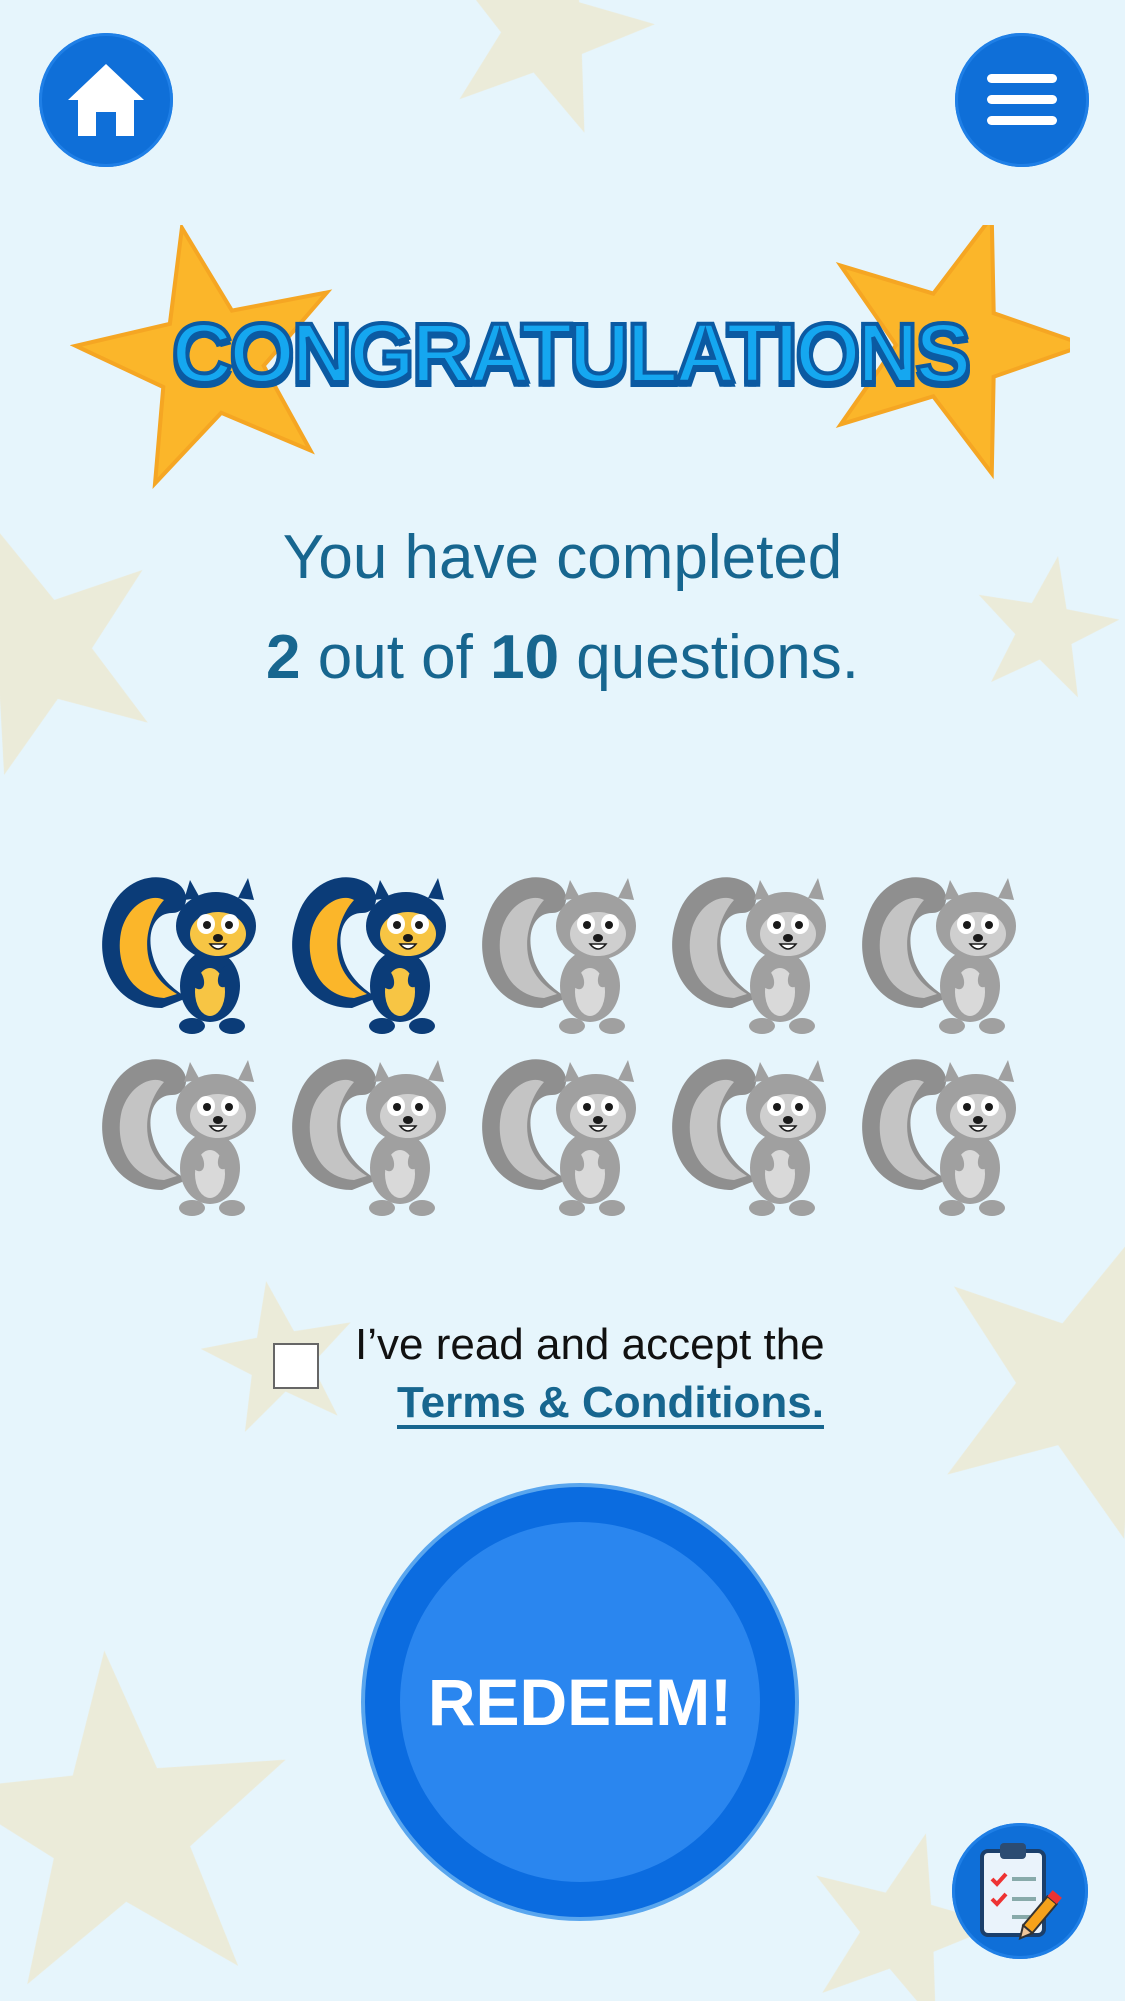  I want to click on progress-text-line2: 2 out of 10 questions., so click(562, 657).